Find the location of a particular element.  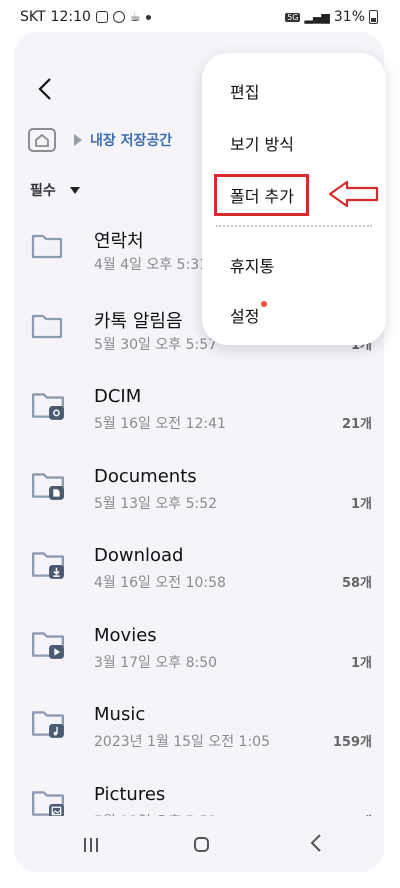

home-icon is located at coordinates (42, 140).